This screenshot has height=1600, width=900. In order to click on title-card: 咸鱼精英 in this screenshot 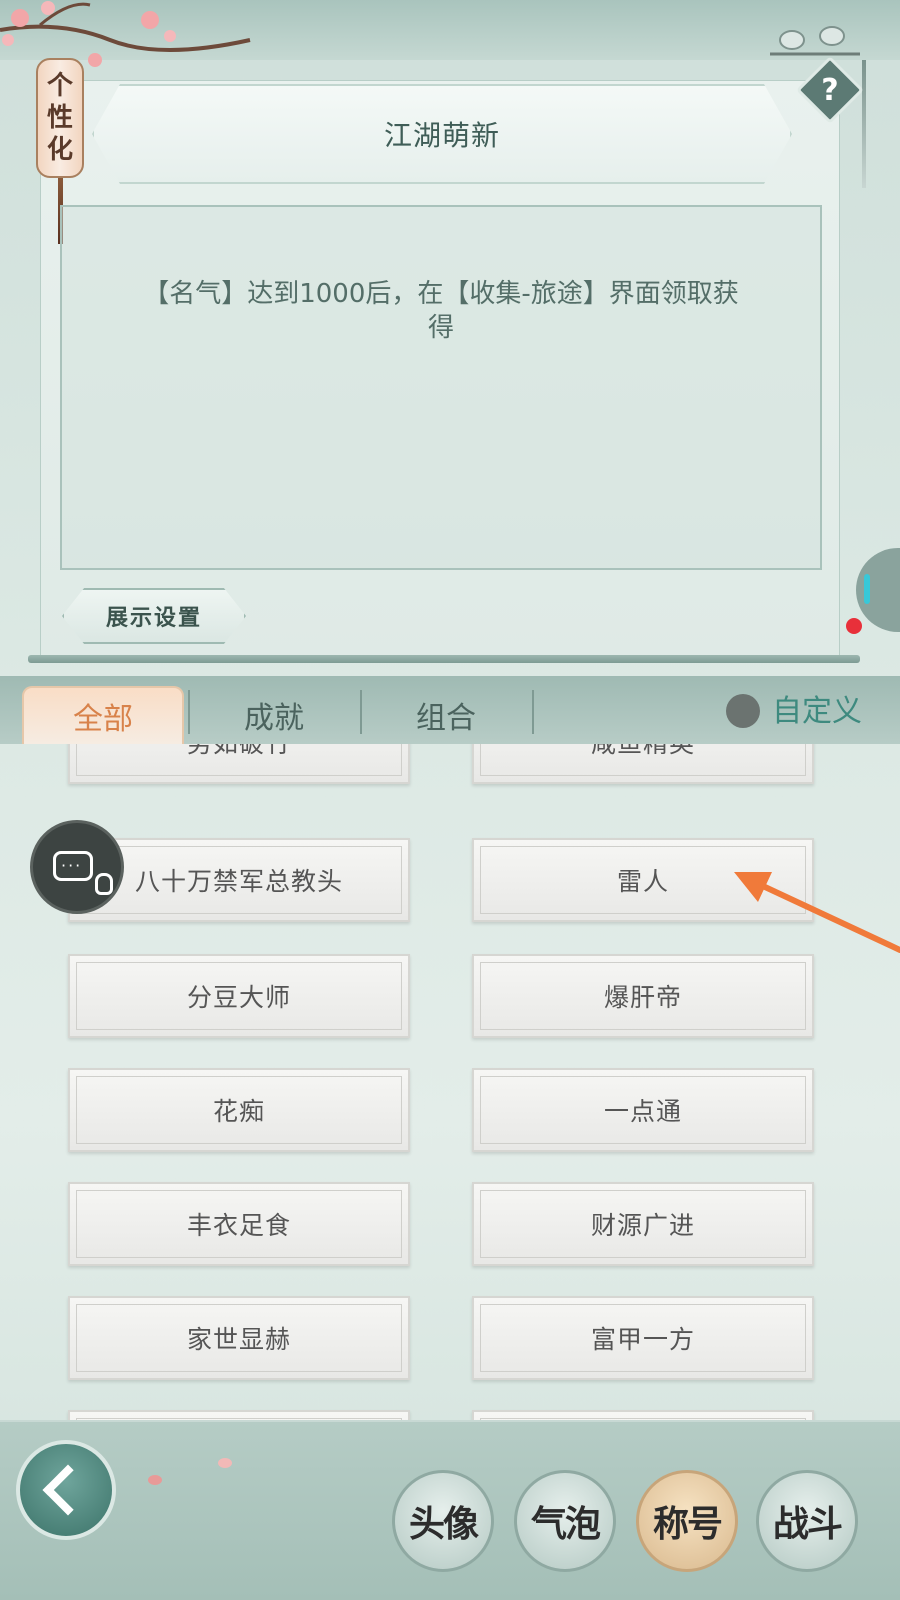, I will do `click(643, 764)`.